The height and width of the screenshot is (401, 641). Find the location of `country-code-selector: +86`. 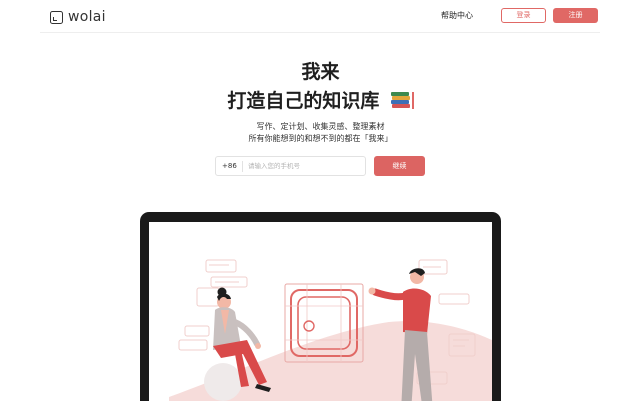

country-code-selector: +86 is located at coordinates (229, 166).